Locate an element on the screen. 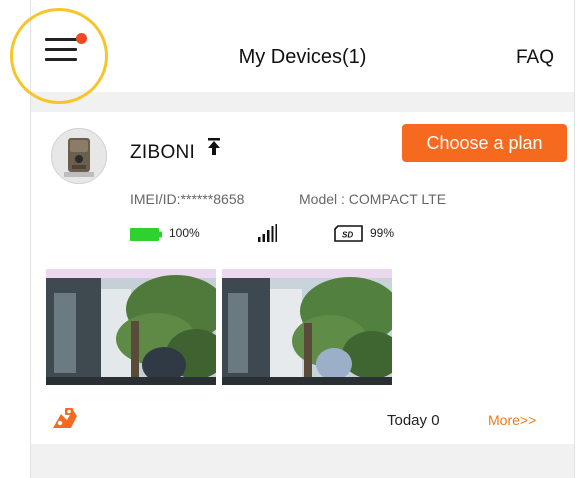 This screenshot has height=478, width=586. model-text: Model : COMPACT LTE is located at coordinates (373, 199).